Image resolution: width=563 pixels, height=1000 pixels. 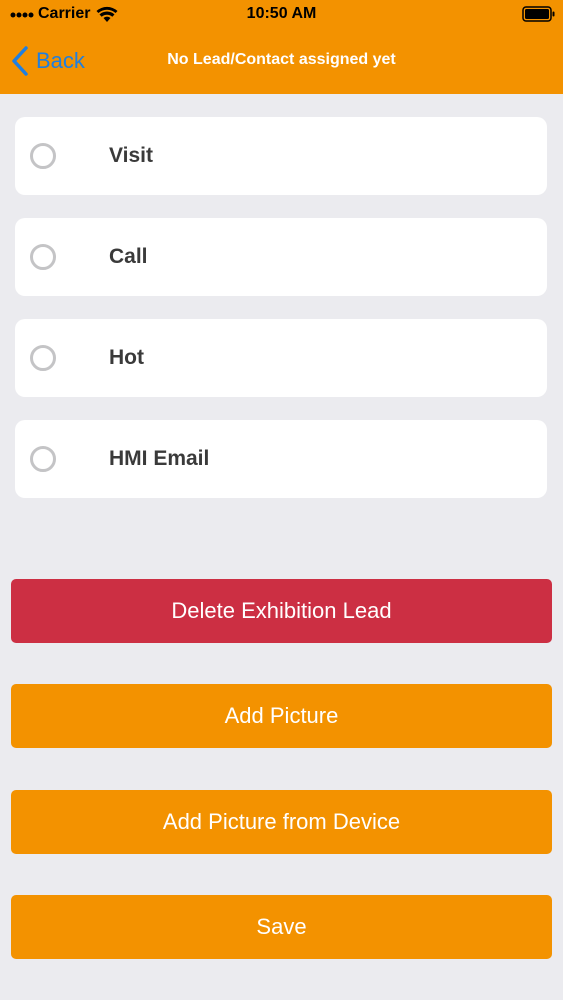 I want to click on option-call: Call, so click(x=281, y=257).